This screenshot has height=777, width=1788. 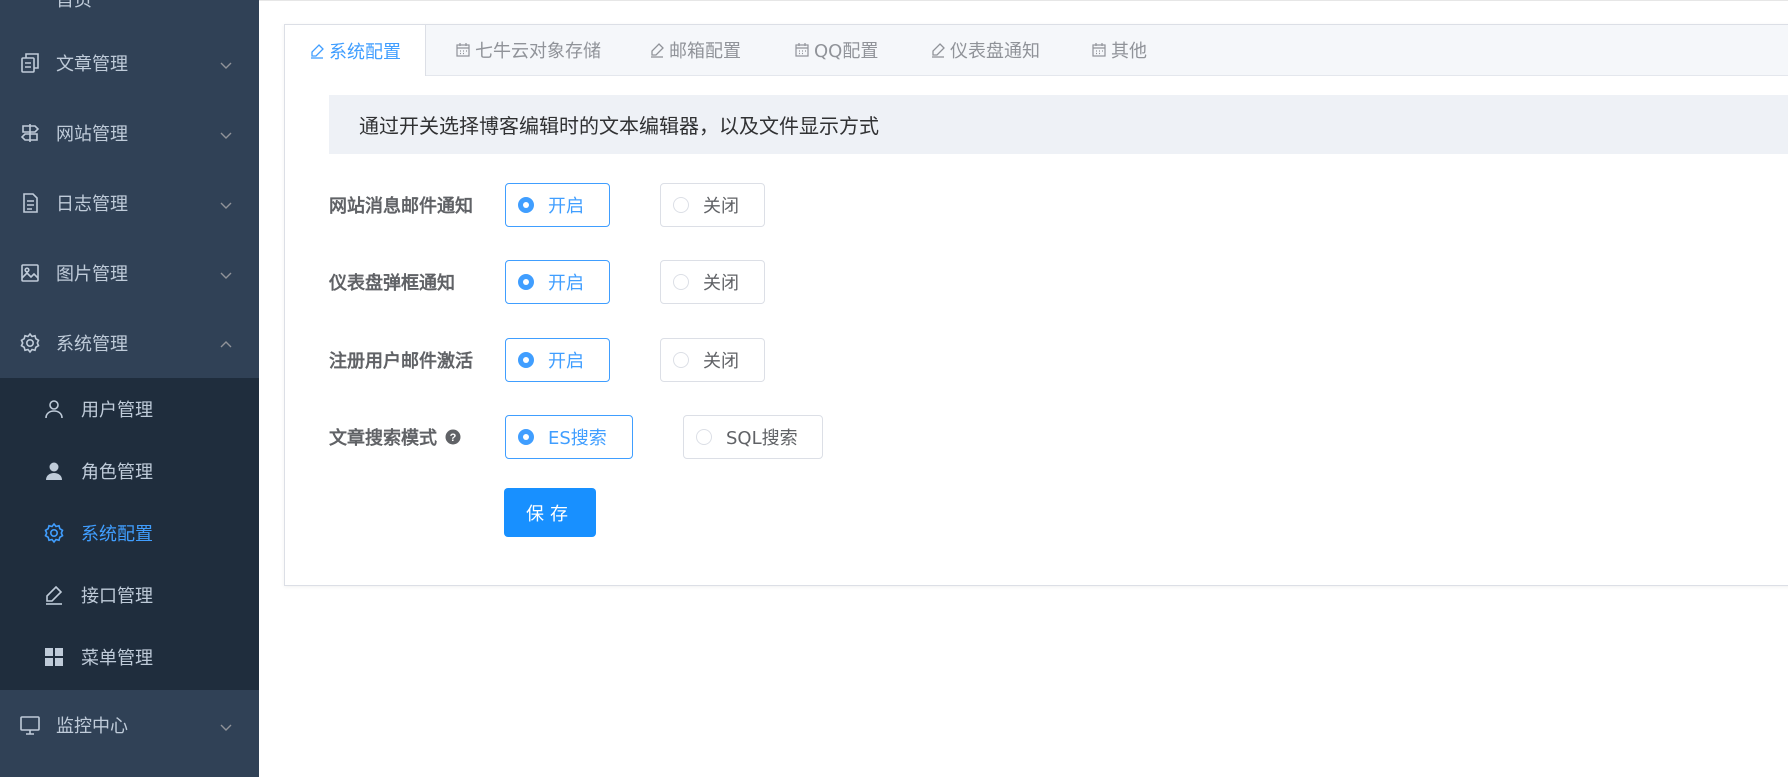 What do you see at coordinates (54, 409) in the screenshot?
I see `user-outline-icon` at bounding box center [54, 409].